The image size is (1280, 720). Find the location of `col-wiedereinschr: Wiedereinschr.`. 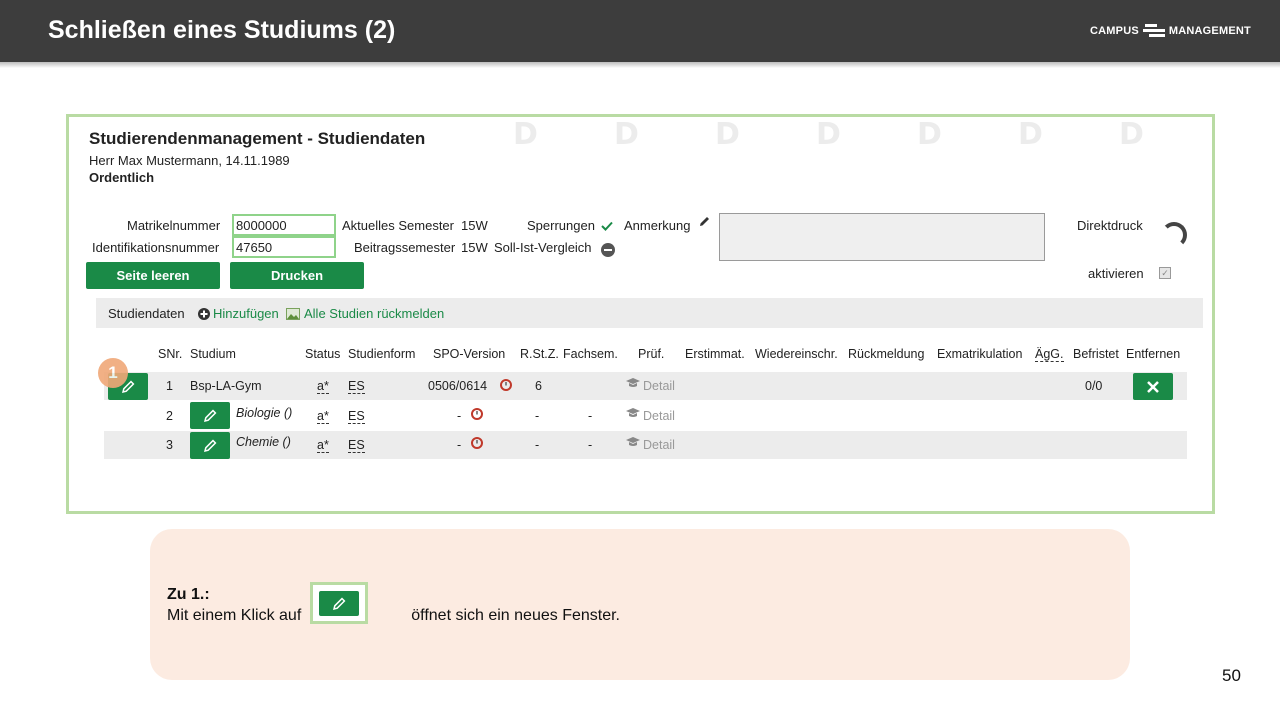

col-wiedereinschr: Wiedereinschr. is located at coordinates (796, 354).